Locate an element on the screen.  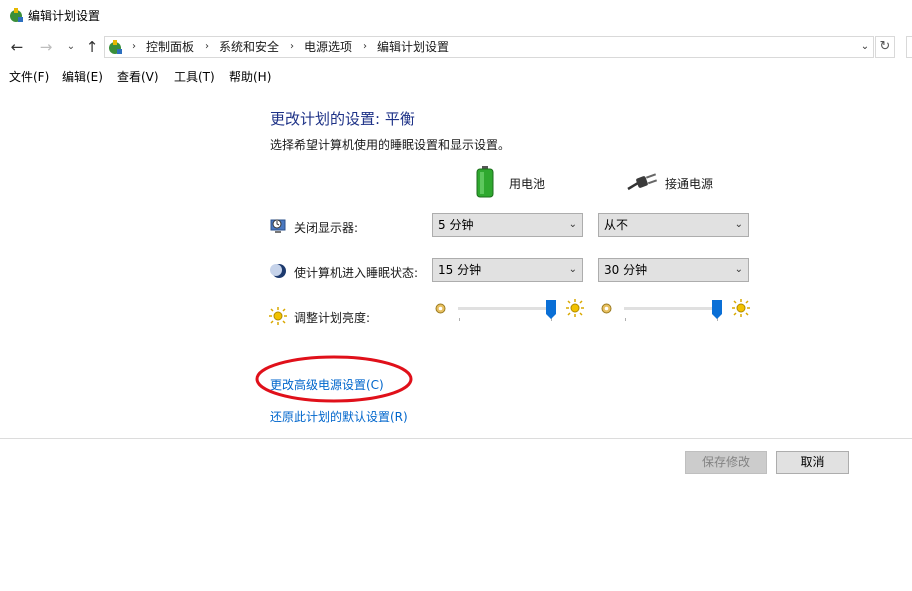
brightness-battery-slider is located at coordinates (507, 313).